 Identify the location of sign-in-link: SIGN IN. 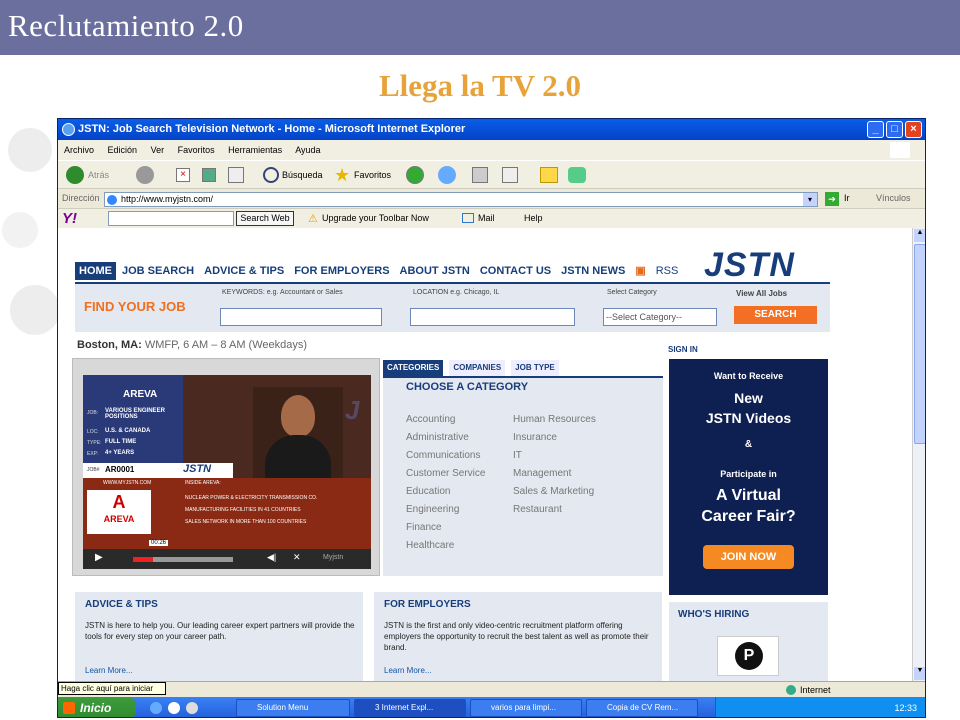
(683, 349).